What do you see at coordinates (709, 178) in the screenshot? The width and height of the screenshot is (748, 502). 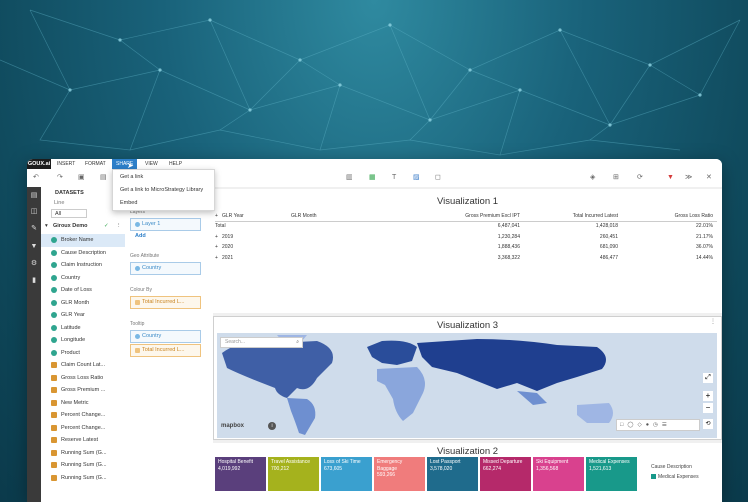 I see `close-icon: ✕` at bounding box center [709, 178].